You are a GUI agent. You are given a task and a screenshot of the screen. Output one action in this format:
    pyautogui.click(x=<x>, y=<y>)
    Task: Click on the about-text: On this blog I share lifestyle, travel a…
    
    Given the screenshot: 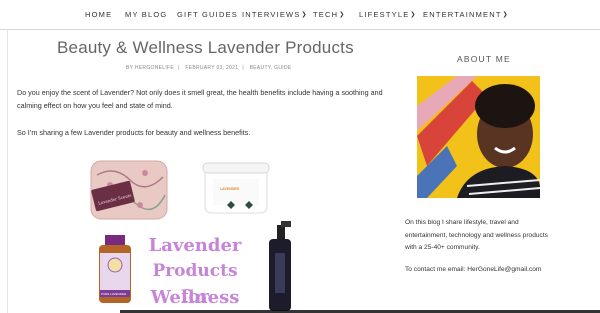 What is the action you would take?
    pyautogui.click(x=476, y=235)
    